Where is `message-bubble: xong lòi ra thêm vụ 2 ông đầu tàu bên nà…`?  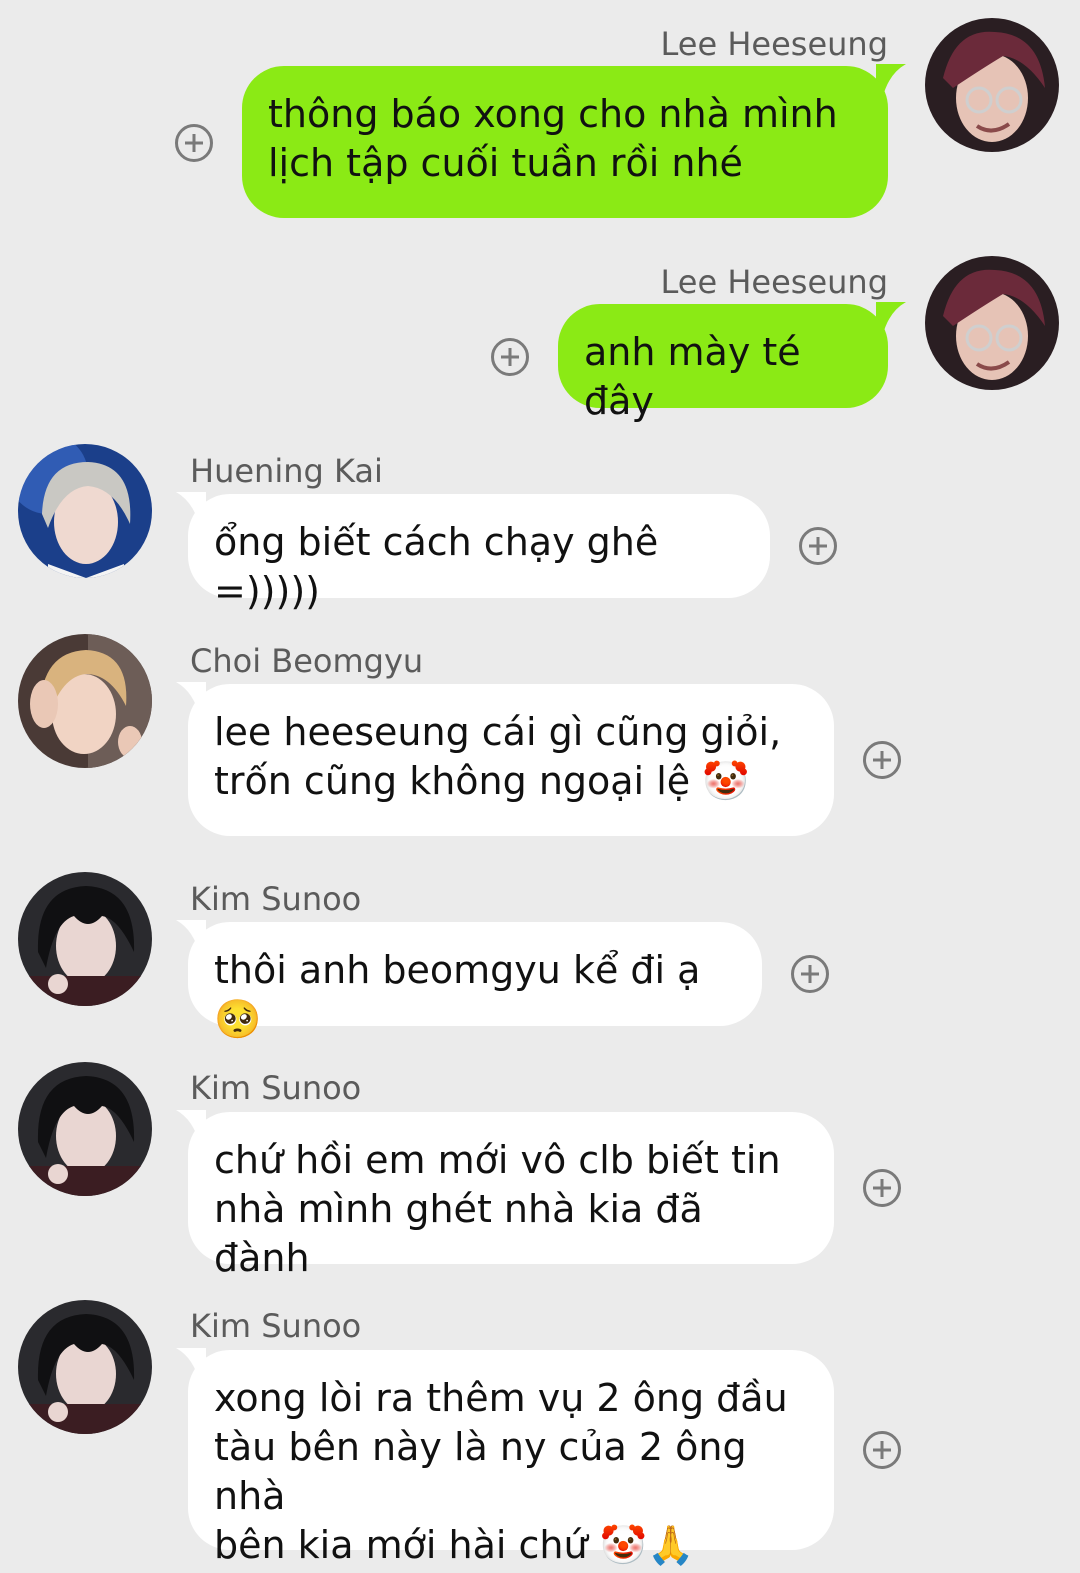
message-bubble: xong lòi ra thêm vụ 2 ông đầu tàu bên nà… is located at coordinates (511, 1458).